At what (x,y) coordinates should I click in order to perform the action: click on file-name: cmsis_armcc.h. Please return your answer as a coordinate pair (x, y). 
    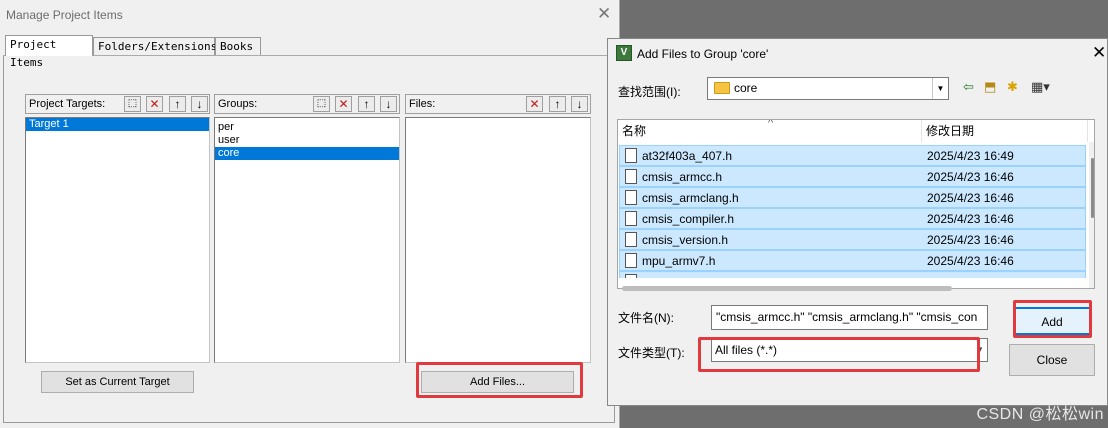
    Looking at the image, I should click on (682, 177).